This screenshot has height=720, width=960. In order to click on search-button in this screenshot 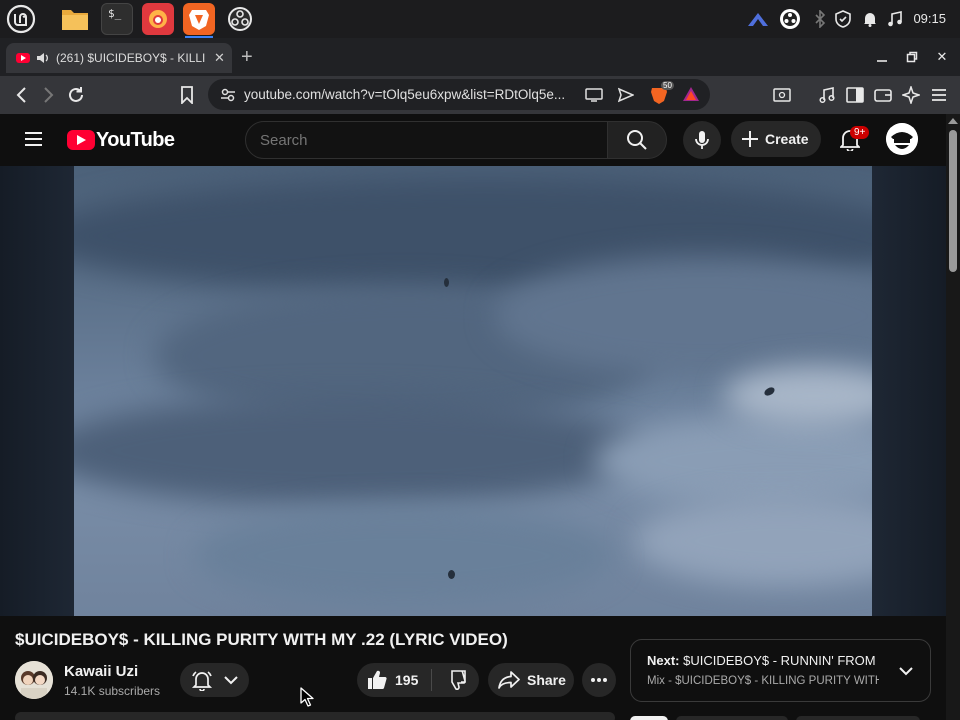, I will do `click(637, 140)`.